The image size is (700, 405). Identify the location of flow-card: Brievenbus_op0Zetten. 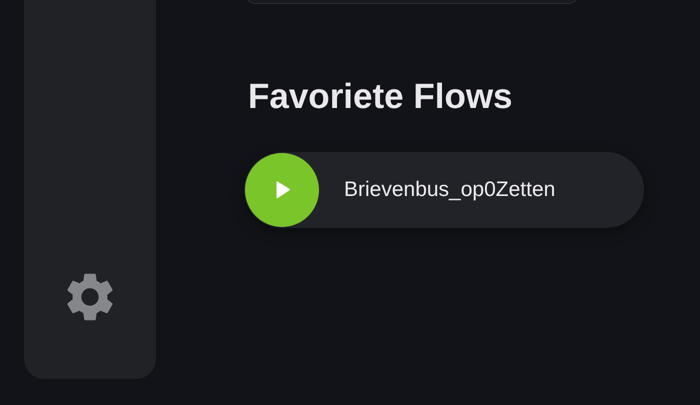
(444, 190).